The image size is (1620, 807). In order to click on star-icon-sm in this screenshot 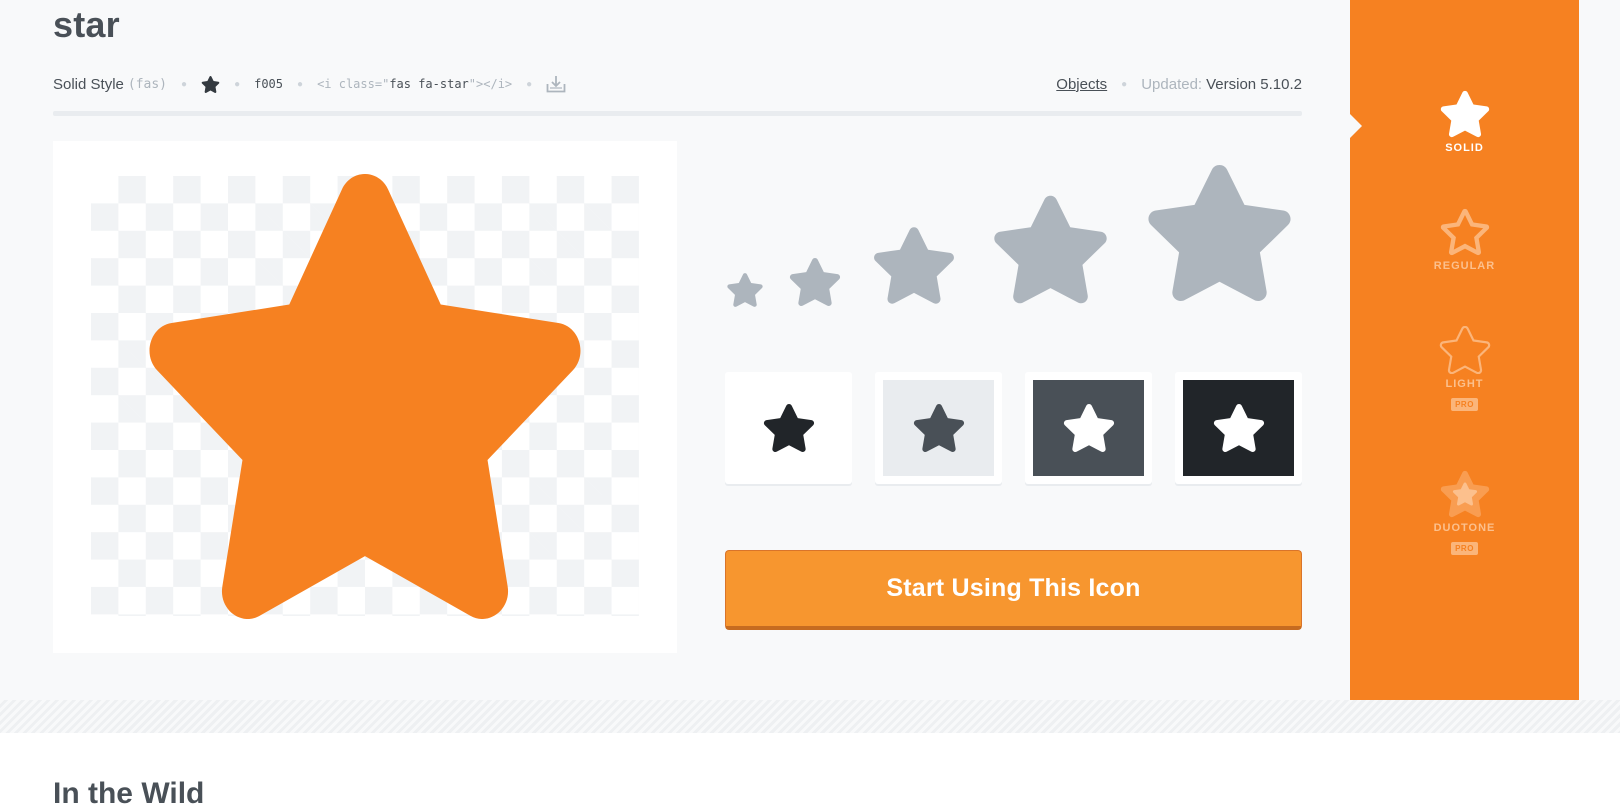, I will do `click(815, 282)`.